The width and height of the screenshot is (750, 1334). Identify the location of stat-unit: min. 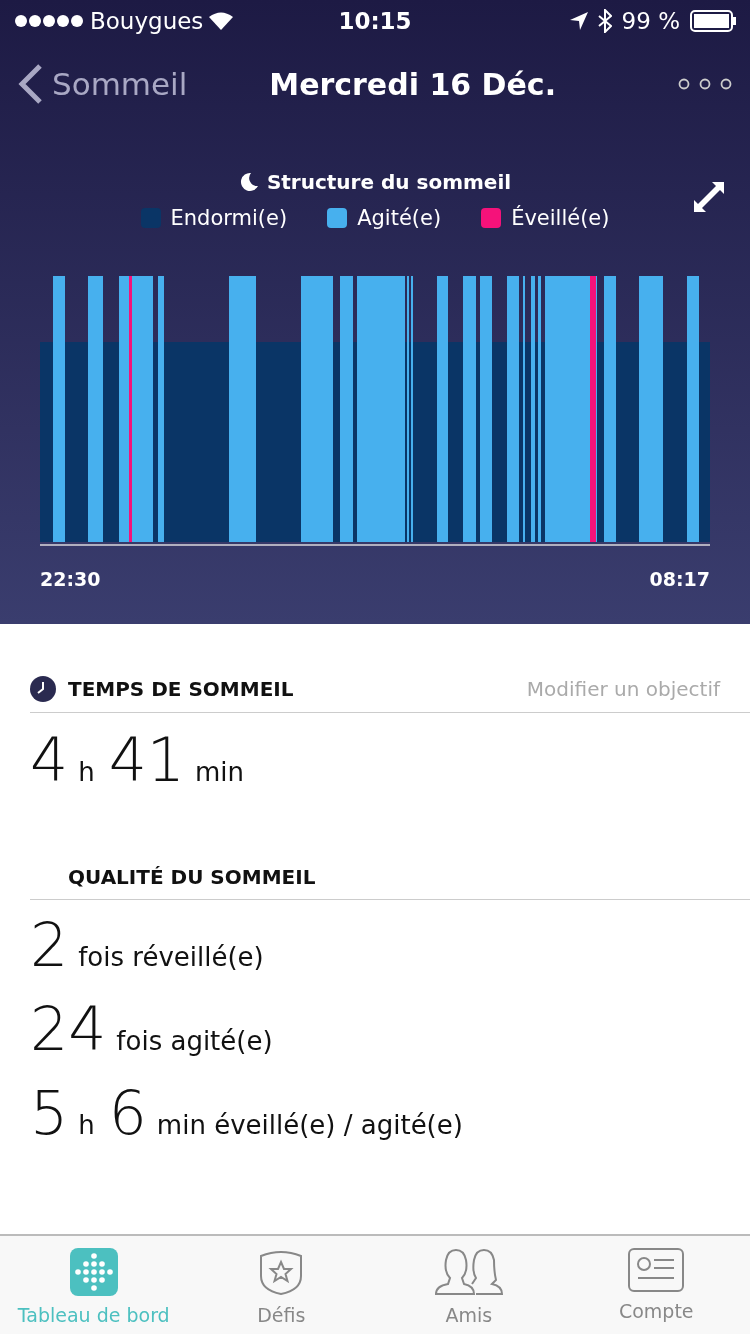
(220, 772).